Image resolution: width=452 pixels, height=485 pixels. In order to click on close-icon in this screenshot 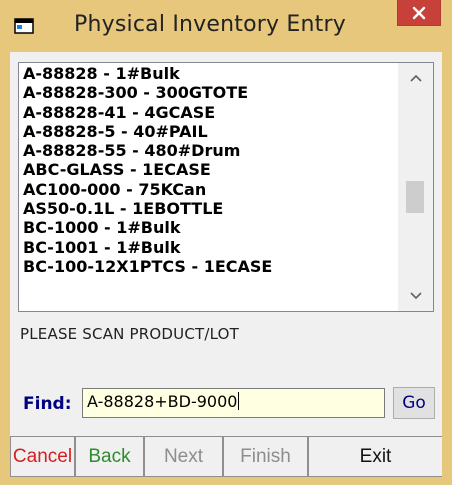, I will do `click(419, 12)`.